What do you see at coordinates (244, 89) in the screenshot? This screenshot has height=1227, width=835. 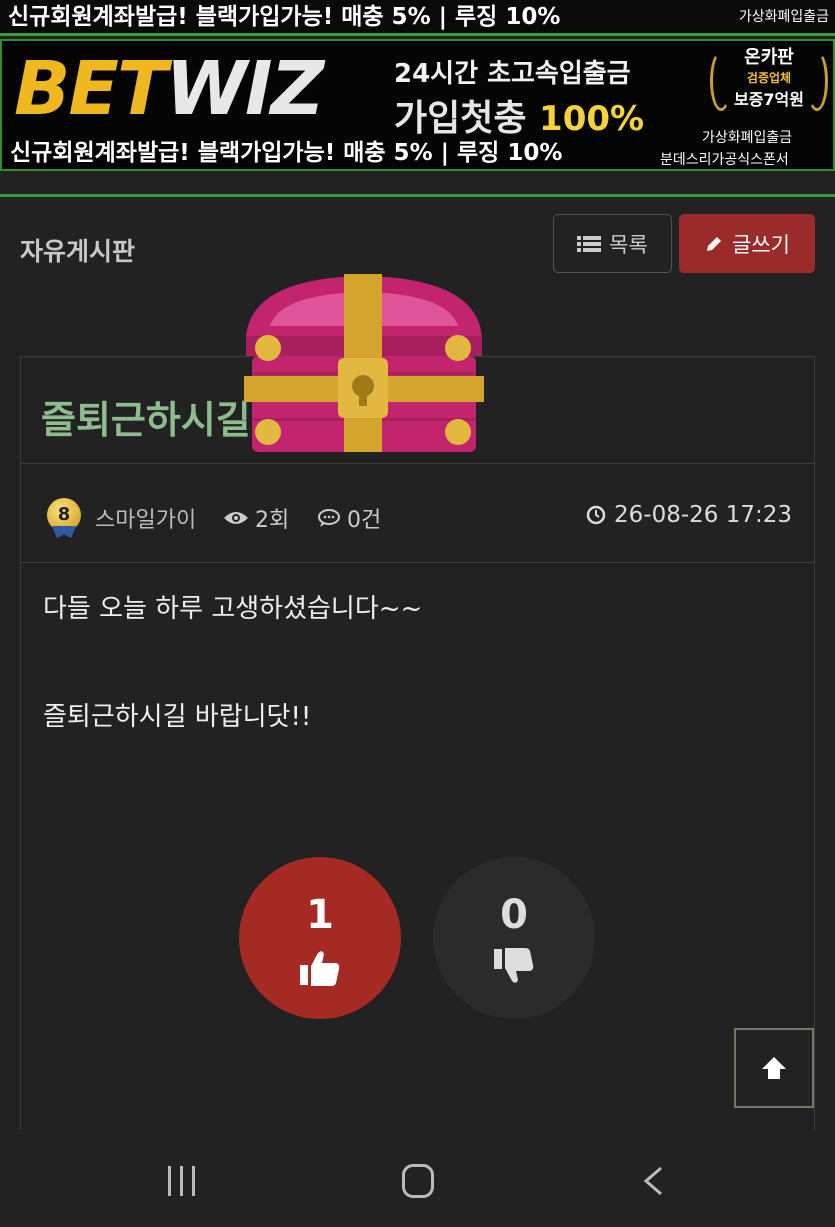 I see `logo-wiz: WIZ` at bounding box center [244, 89].